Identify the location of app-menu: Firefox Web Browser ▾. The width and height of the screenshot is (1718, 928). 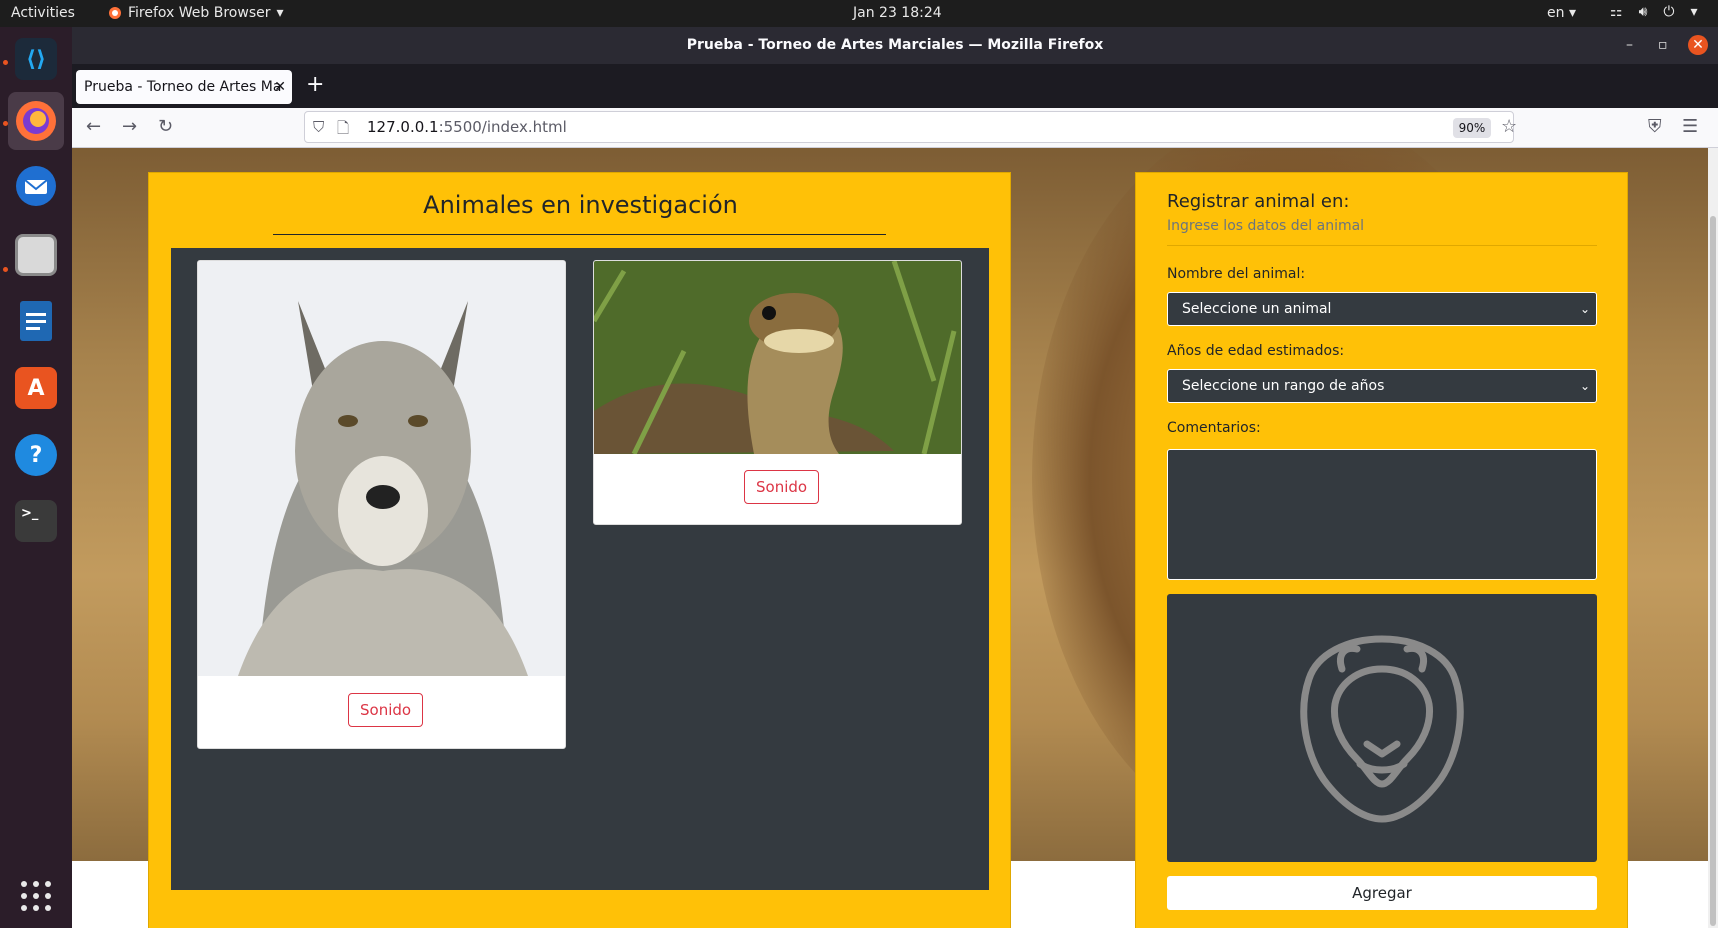
(196, 13).